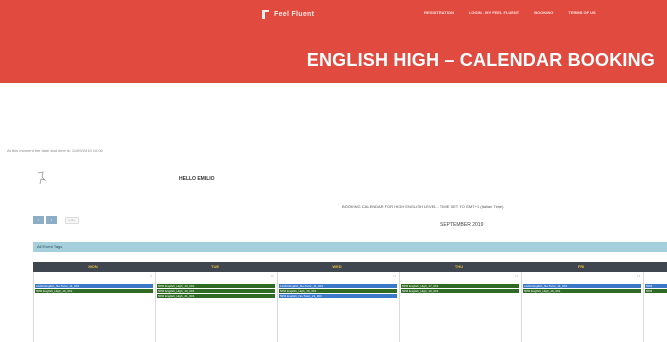 This screenshot has height=342, width=667. What do you see at coordinates (543, 12) in the screenshot?
I see `nav-booking: BOOKING` at bounding box center [543, 12].